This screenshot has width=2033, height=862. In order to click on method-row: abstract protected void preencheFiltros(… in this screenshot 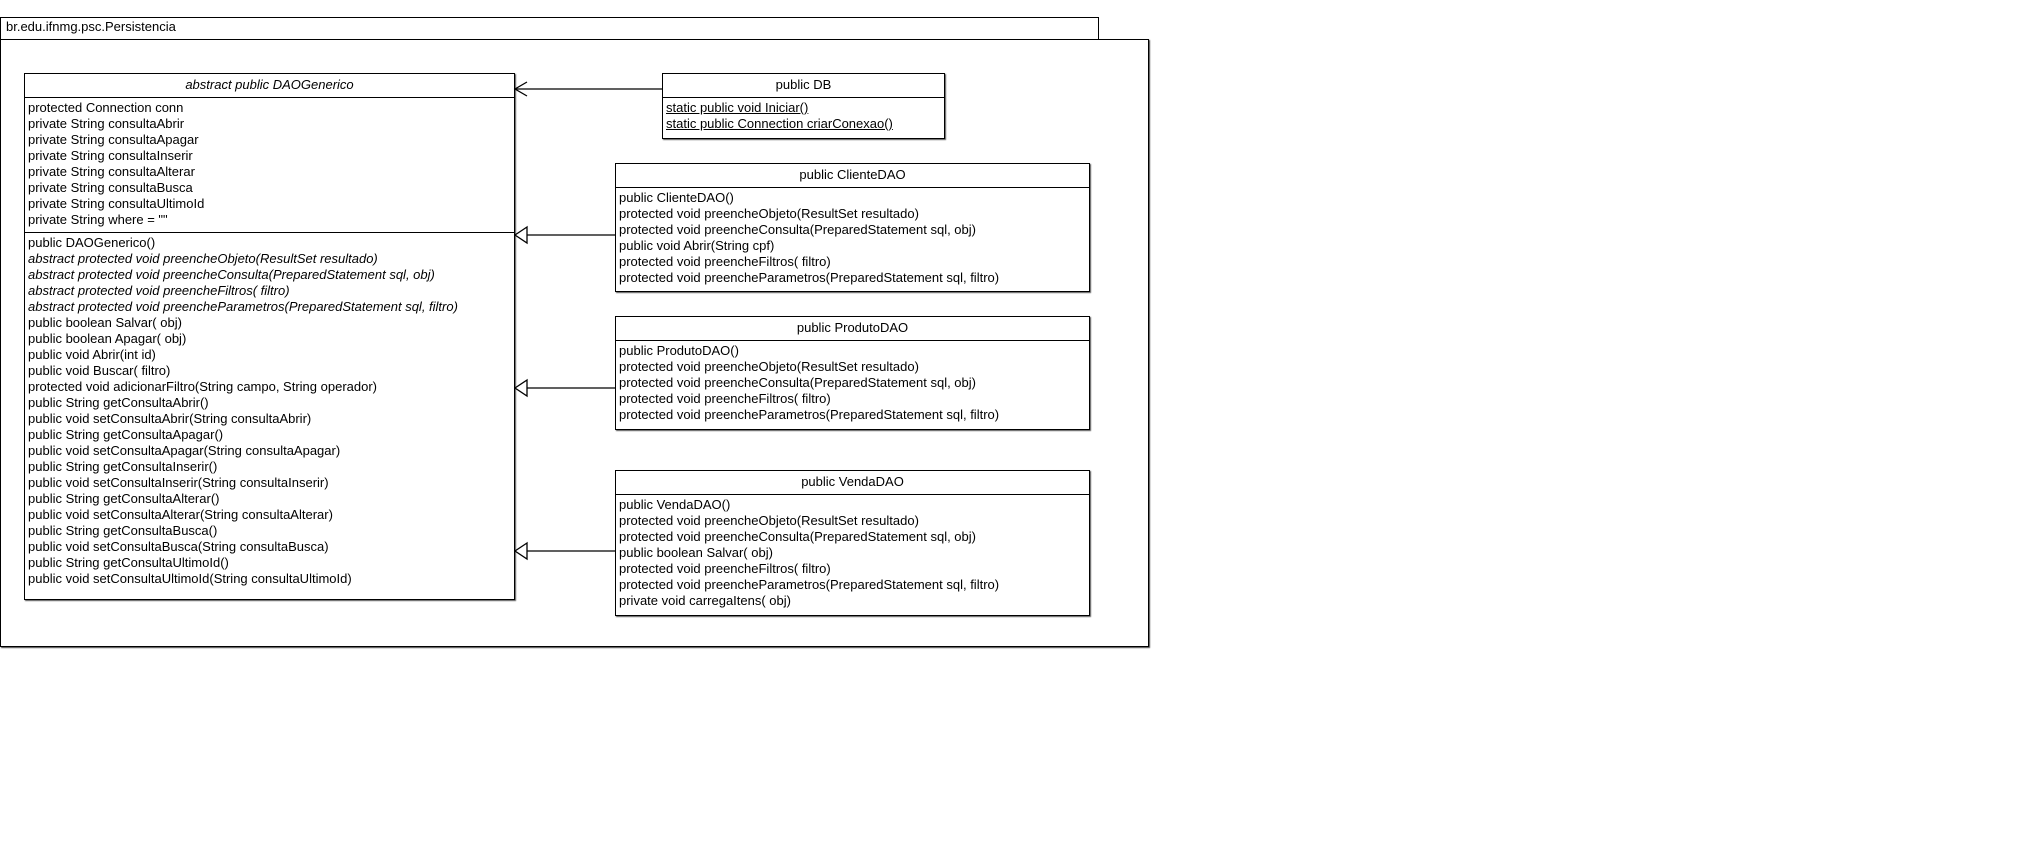, I will do `click(269, 291)`.